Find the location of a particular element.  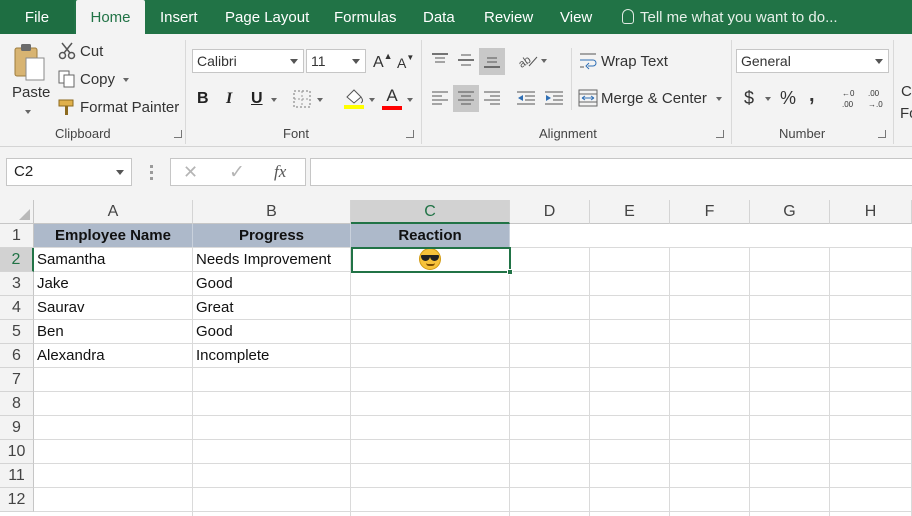

decrease-font-size-icon: A▼ is located at coordinates (405, 62).